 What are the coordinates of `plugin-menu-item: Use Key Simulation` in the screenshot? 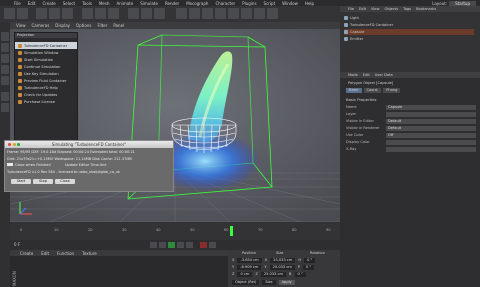 It's located at (46, 73).